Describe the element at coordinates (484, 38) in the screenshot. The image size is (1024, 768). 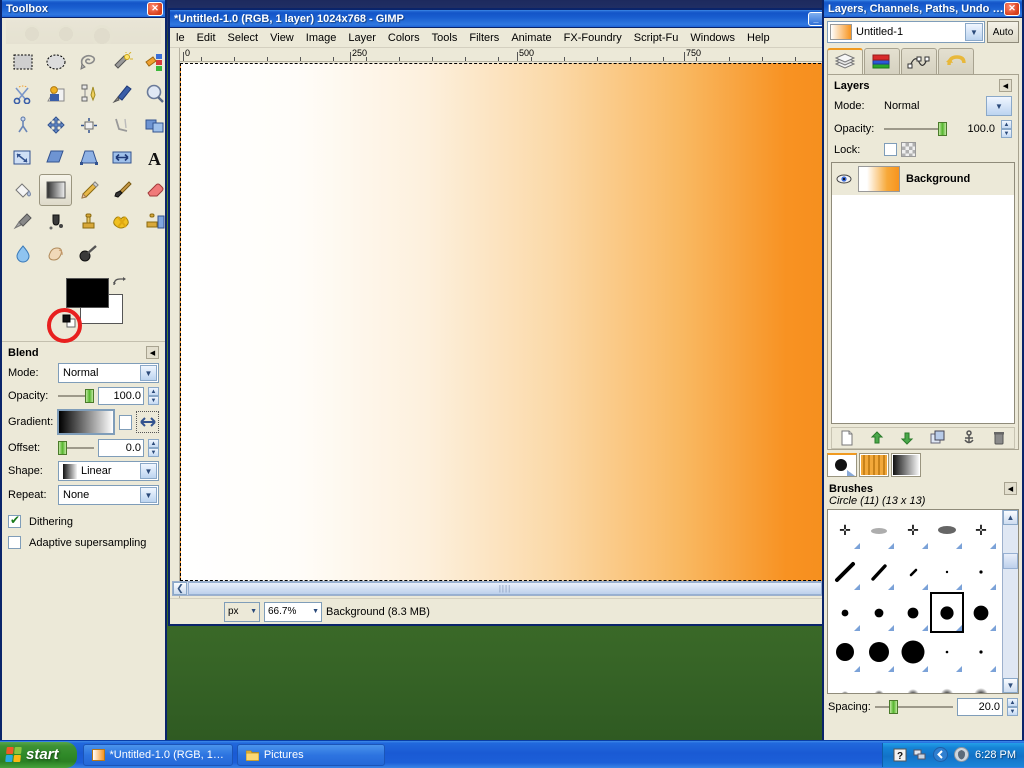
I see `menu-filters: Filters` at that location.